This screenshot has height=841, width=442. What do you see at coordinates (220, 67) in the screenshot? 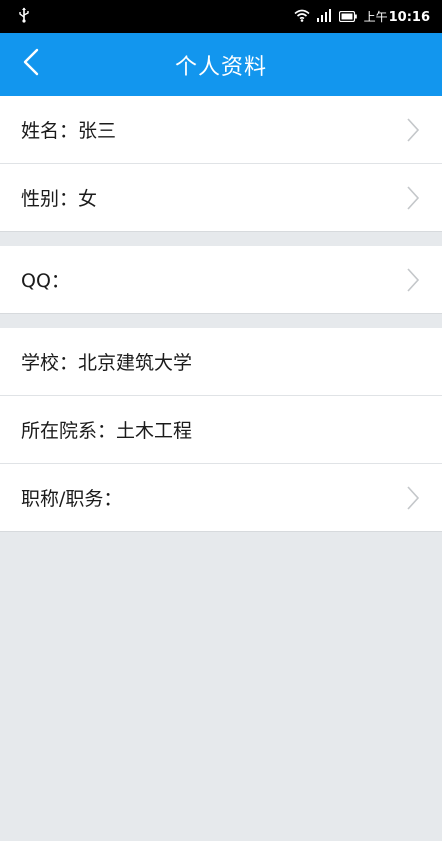
I see `page-title: 个人资料` at bounding box center [220, 67].